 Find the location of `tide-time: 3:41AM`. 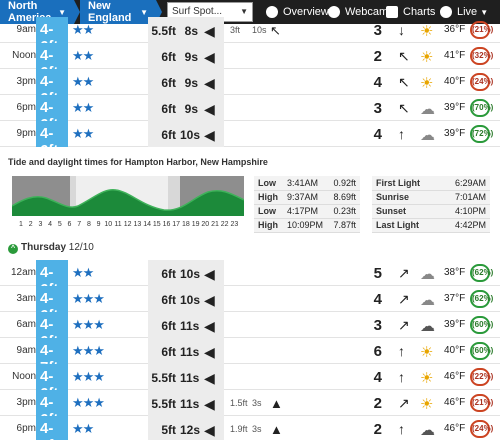

tide-time: 3:41AM is located at coordinates (305, 183).